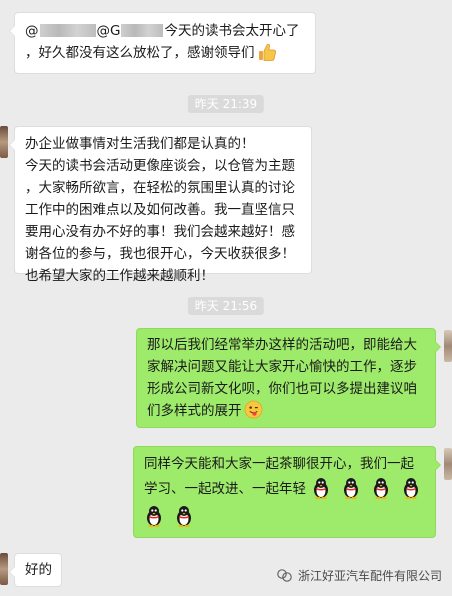 The image size is (452, 596). What do you see at coordinates (282, 367) in the screenshot?
I see `message-line: 家解决问题又能让大家开心愉快的工作，逐步` at bounding box center [282, 367].